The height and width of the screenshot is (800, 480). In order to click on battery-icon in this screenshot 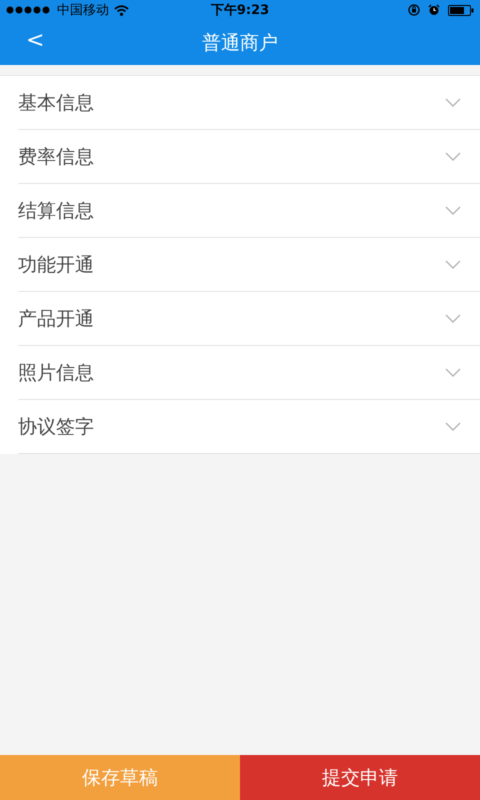, I will do `click(461, 10)`.